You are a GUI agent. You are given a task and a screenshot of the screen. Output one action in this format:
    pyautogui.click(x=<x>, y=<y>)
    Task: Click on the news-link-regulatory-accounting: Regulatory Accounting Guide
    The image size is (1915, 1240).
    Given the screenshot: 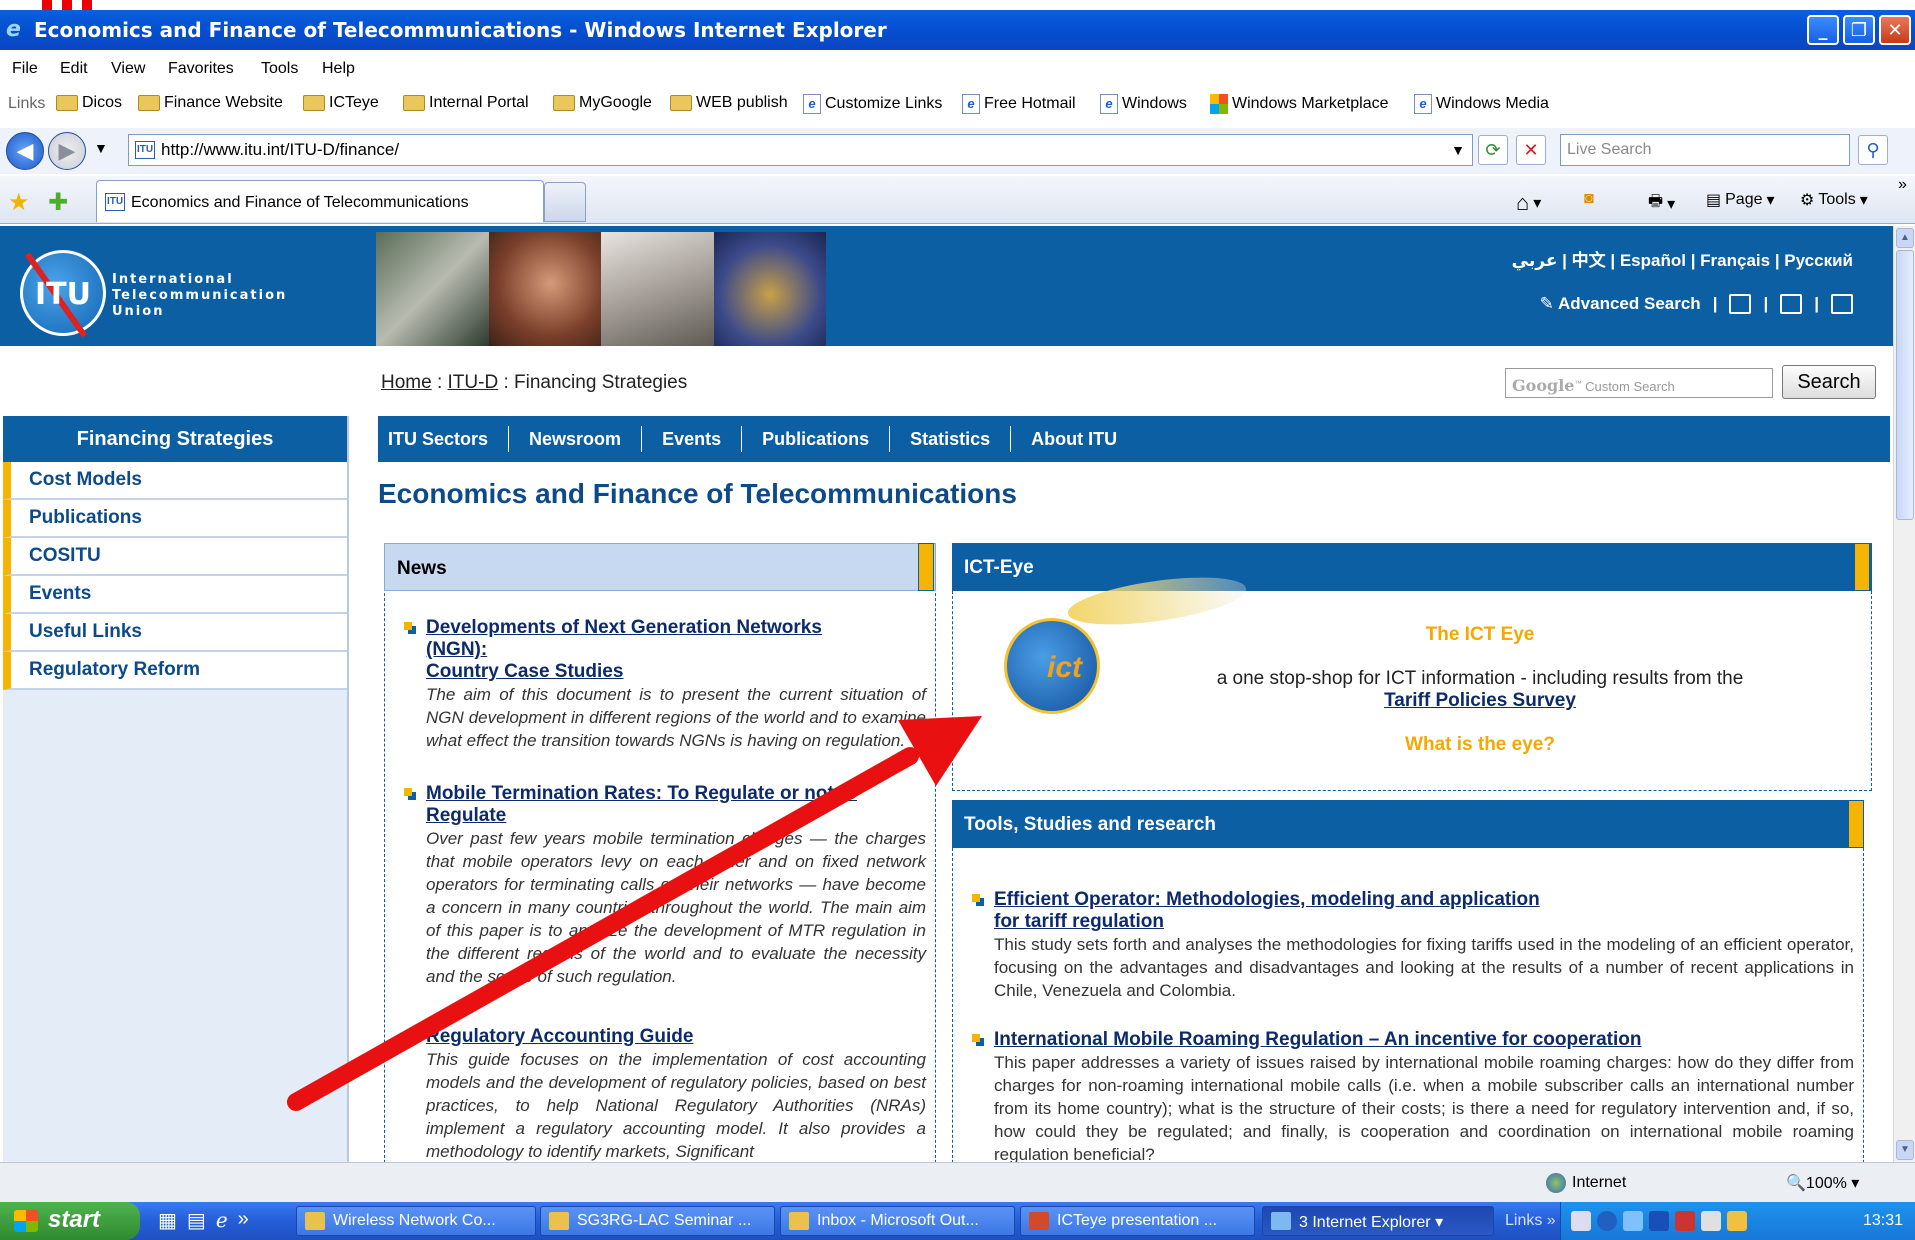 What is the action you would take?
    pyautogui.click(x=676, y=1037)
    